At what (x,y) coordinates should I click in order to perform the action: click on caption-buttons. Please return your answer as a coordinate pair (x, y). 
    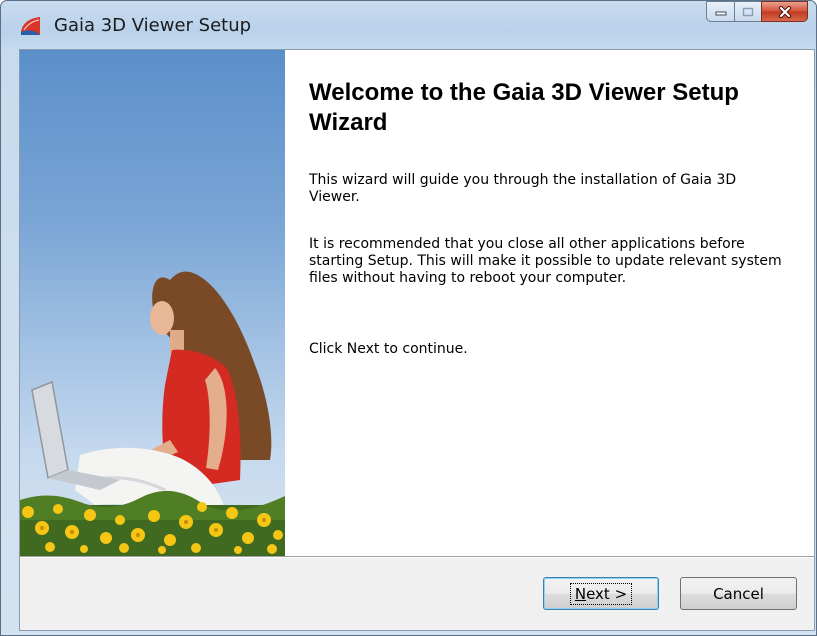
    Looking at the image, I should click on (757, 11).